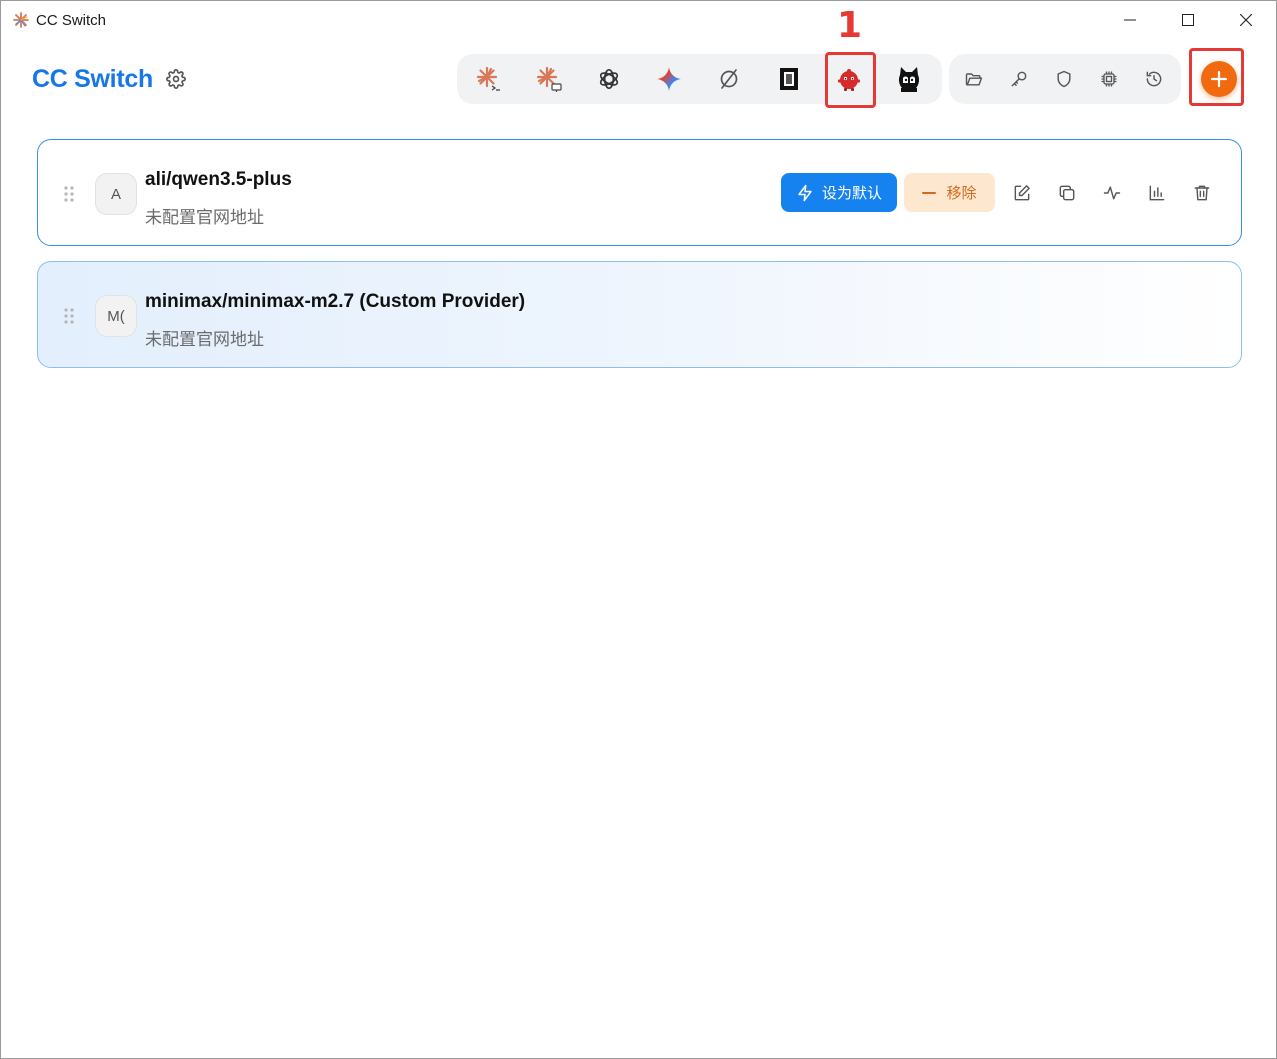 This screenshot has width=1277, height=1059. I want to click on delete-button, so click(1202, 193).